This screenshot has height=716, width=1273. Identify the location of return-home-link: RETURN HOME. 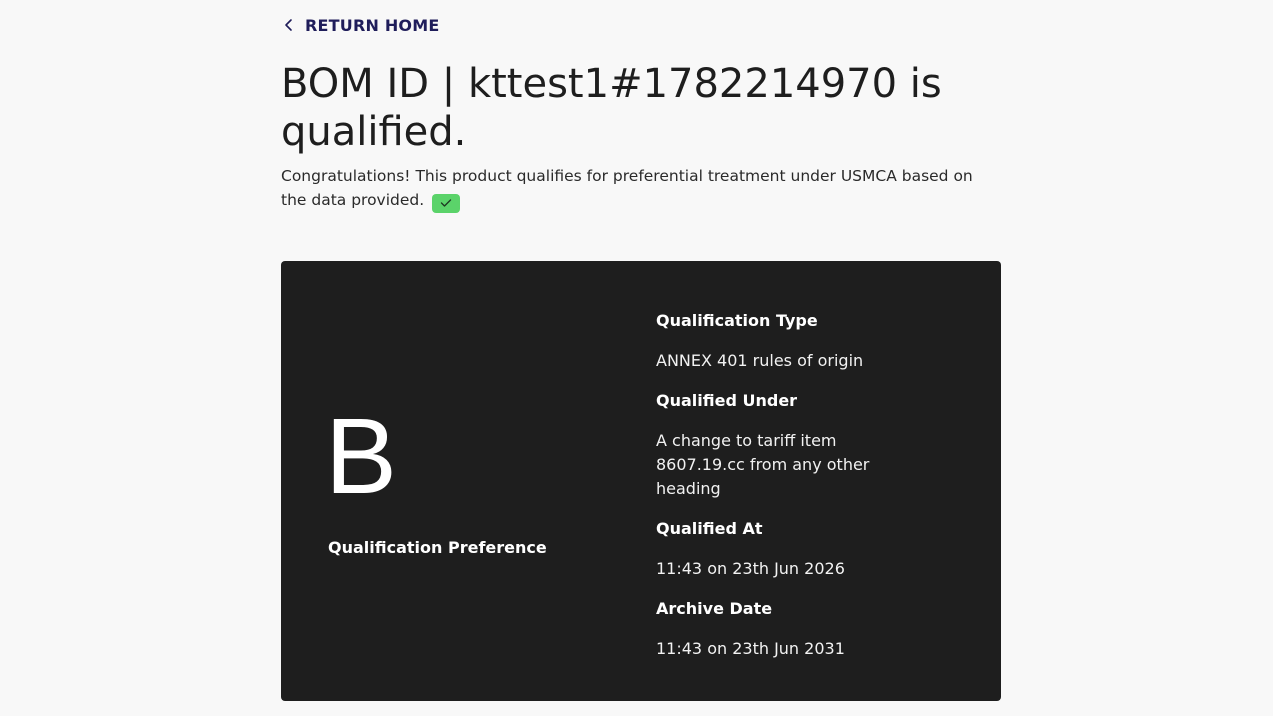
(360, 25).